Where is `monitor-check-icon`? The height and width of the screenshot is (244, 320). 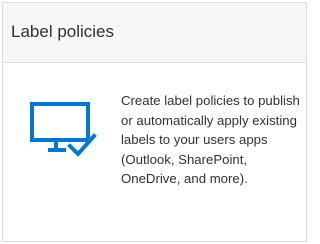
monitor-check-icon is located at coordinates (66, 132).